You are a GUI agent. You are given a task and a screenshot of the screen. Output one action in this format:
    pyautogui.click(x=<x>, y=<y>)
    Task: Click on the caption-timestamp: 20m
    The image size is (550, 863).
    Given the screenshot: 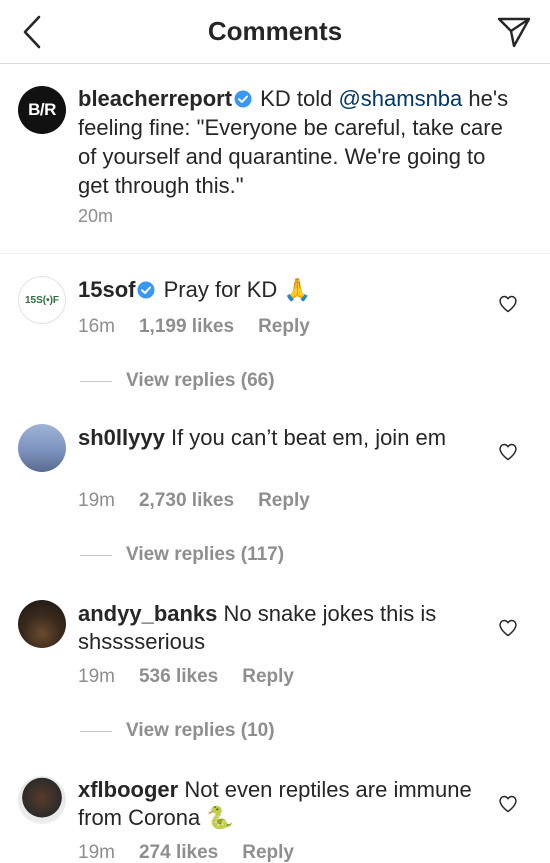 What is the action you would take?
    pyautogui.click(x=96, y=216)
    